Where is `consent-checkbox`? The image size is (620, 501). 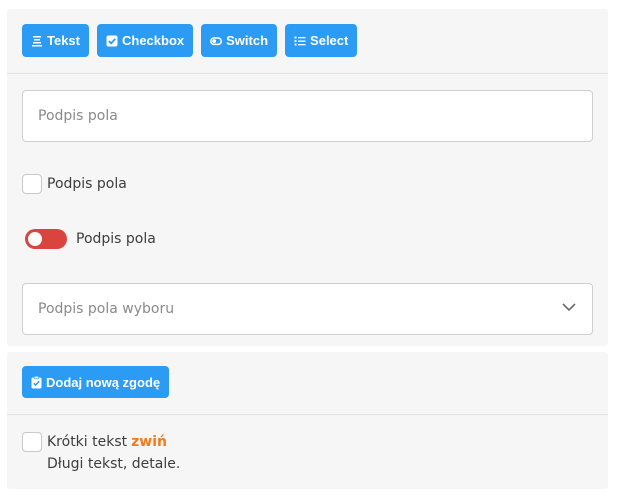 consent-checkbox is located at coordinates (32, 442).